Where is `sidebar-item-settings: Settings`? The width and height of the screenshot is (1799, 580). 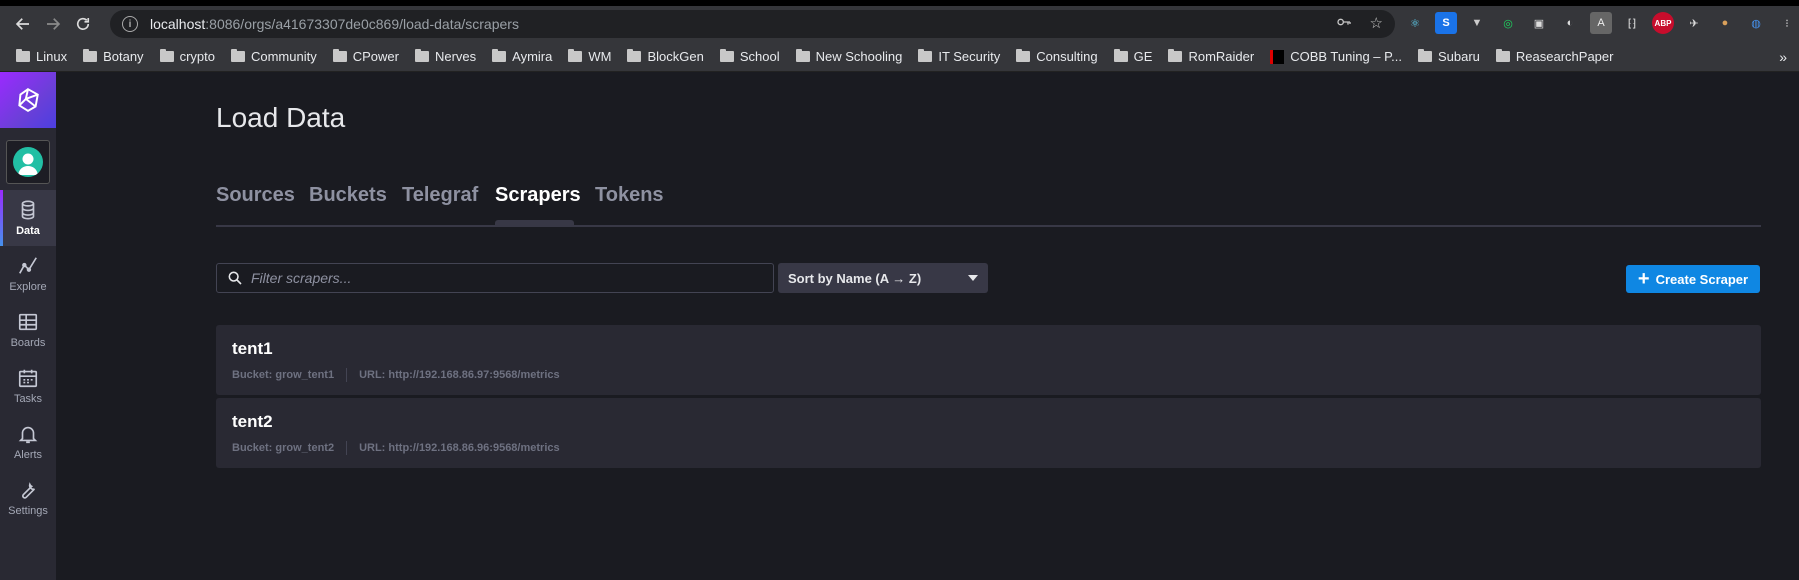
sidebar-item-settings: Settings is located at coordinates (28, 498).